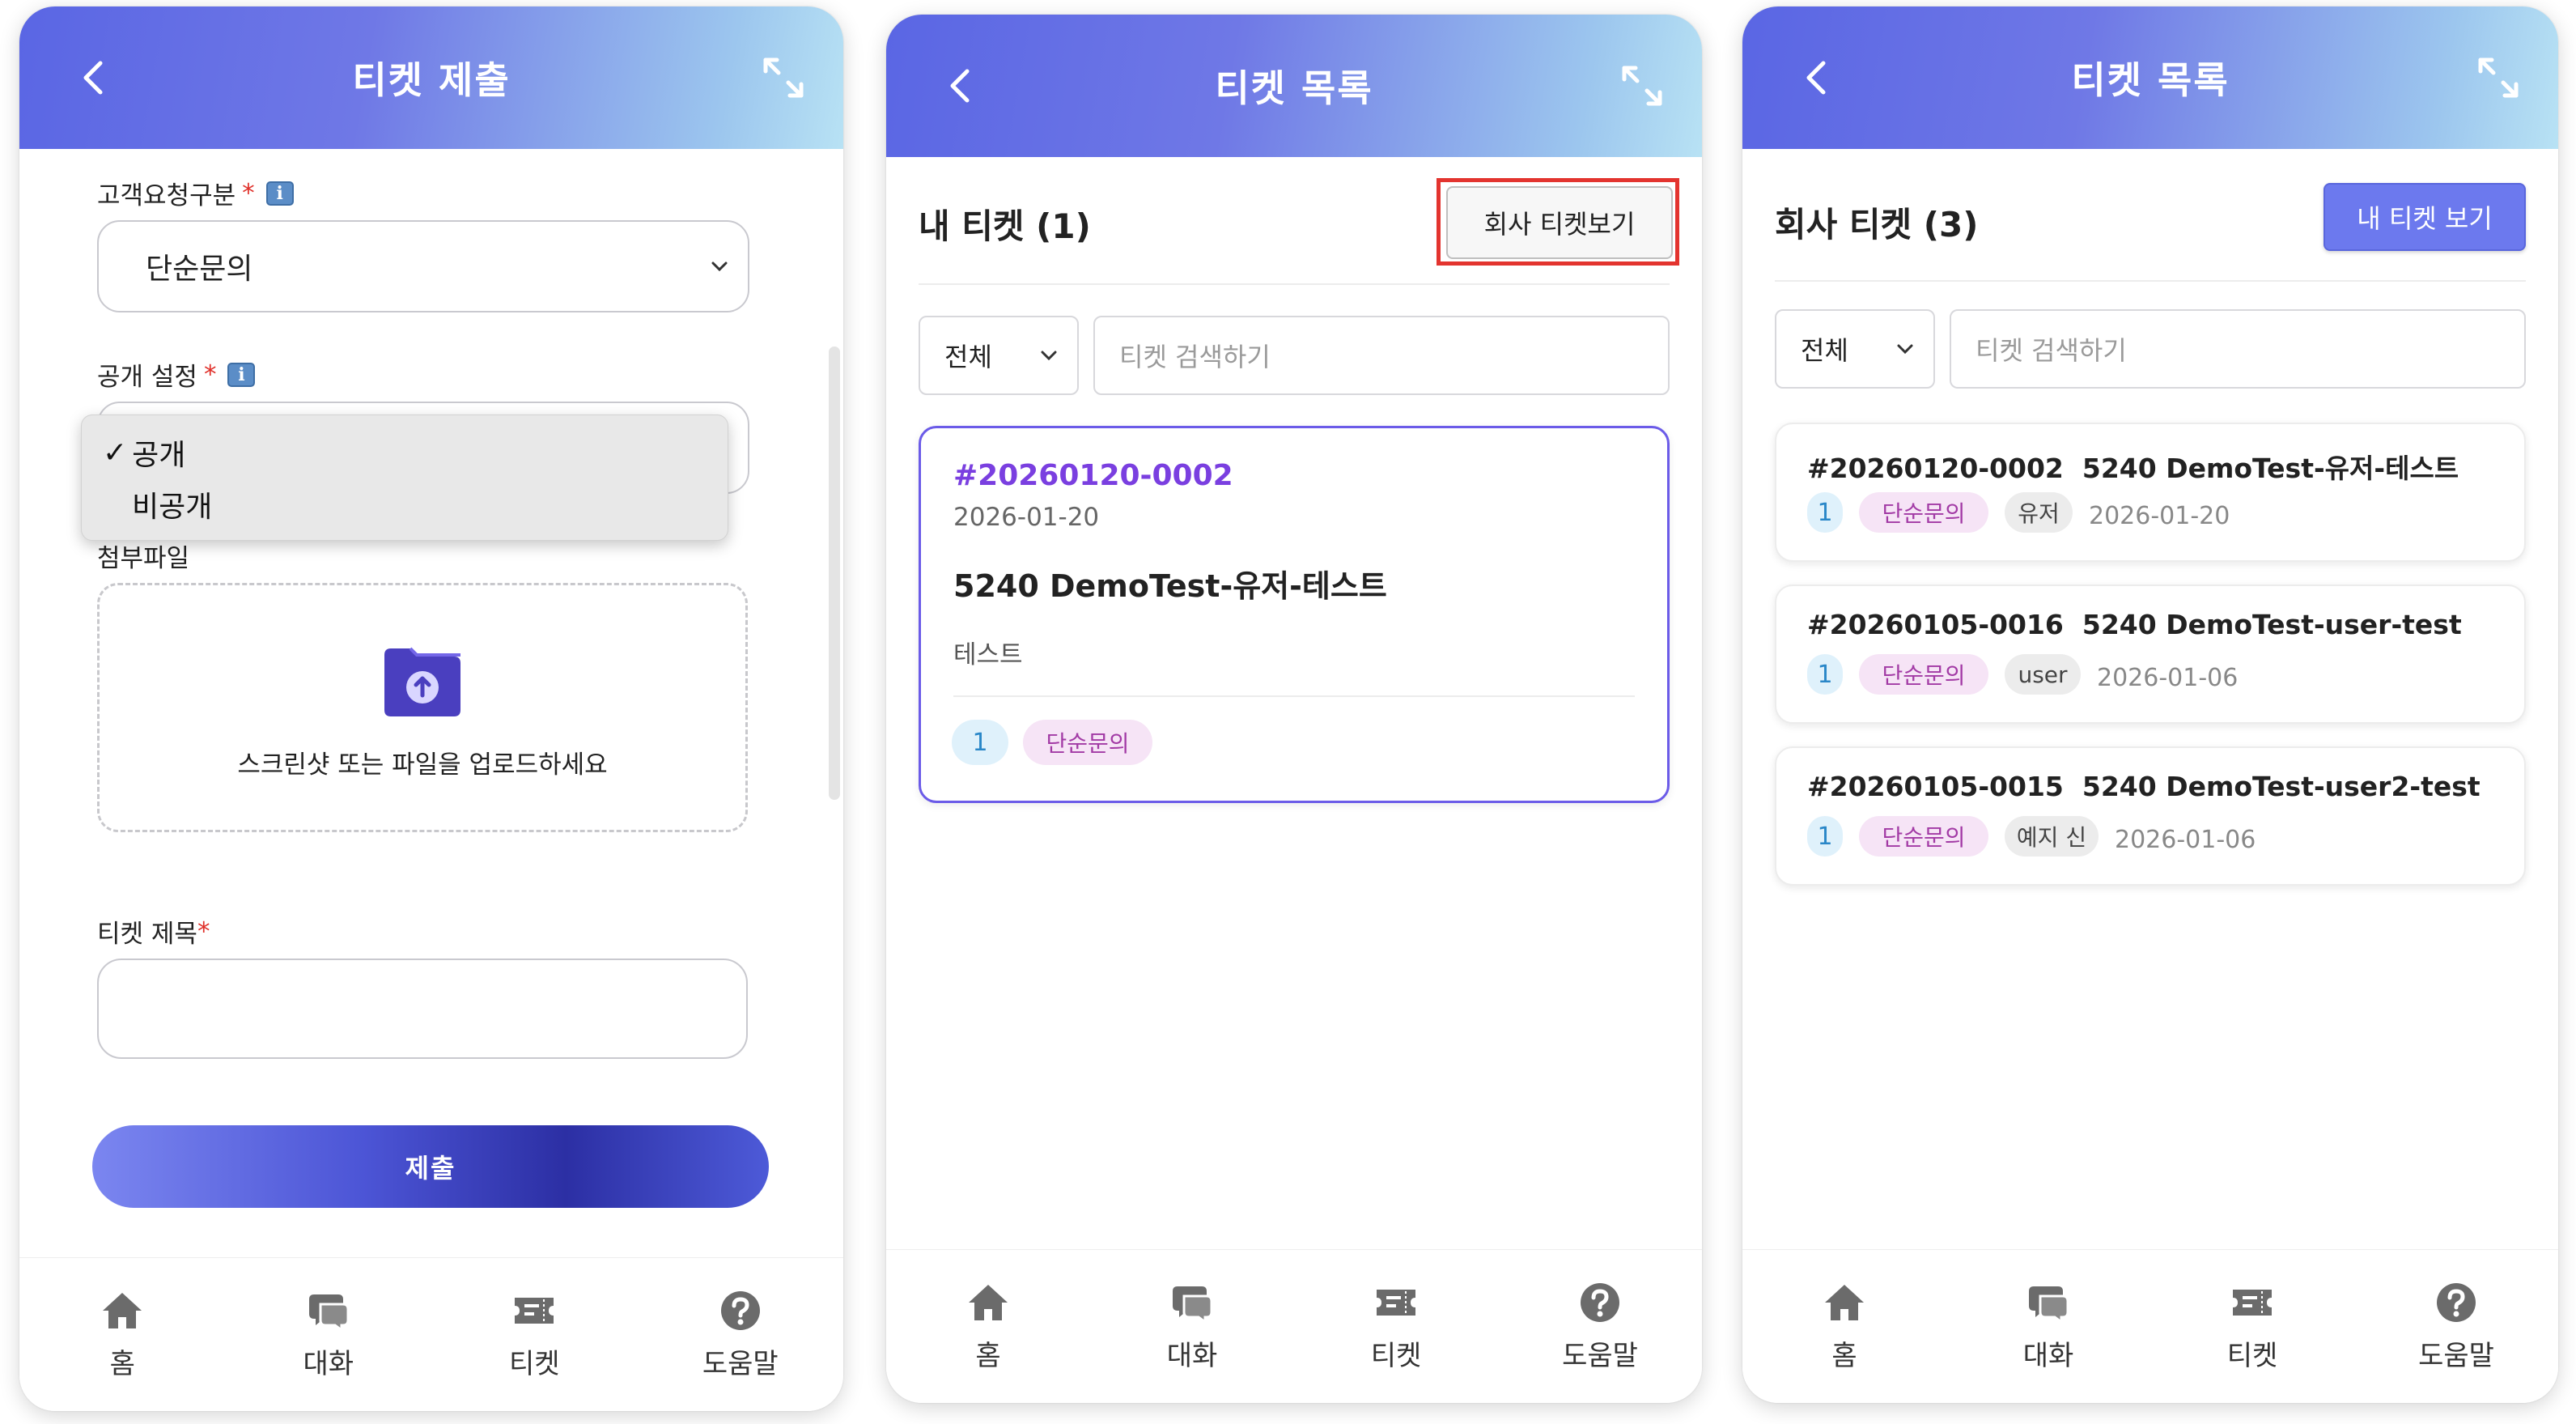 This screenshot has height=1424, width=2576. Describe the element at coordinates (2039, 512) in the screenshot. I see `user-badge: 유저` at that location.